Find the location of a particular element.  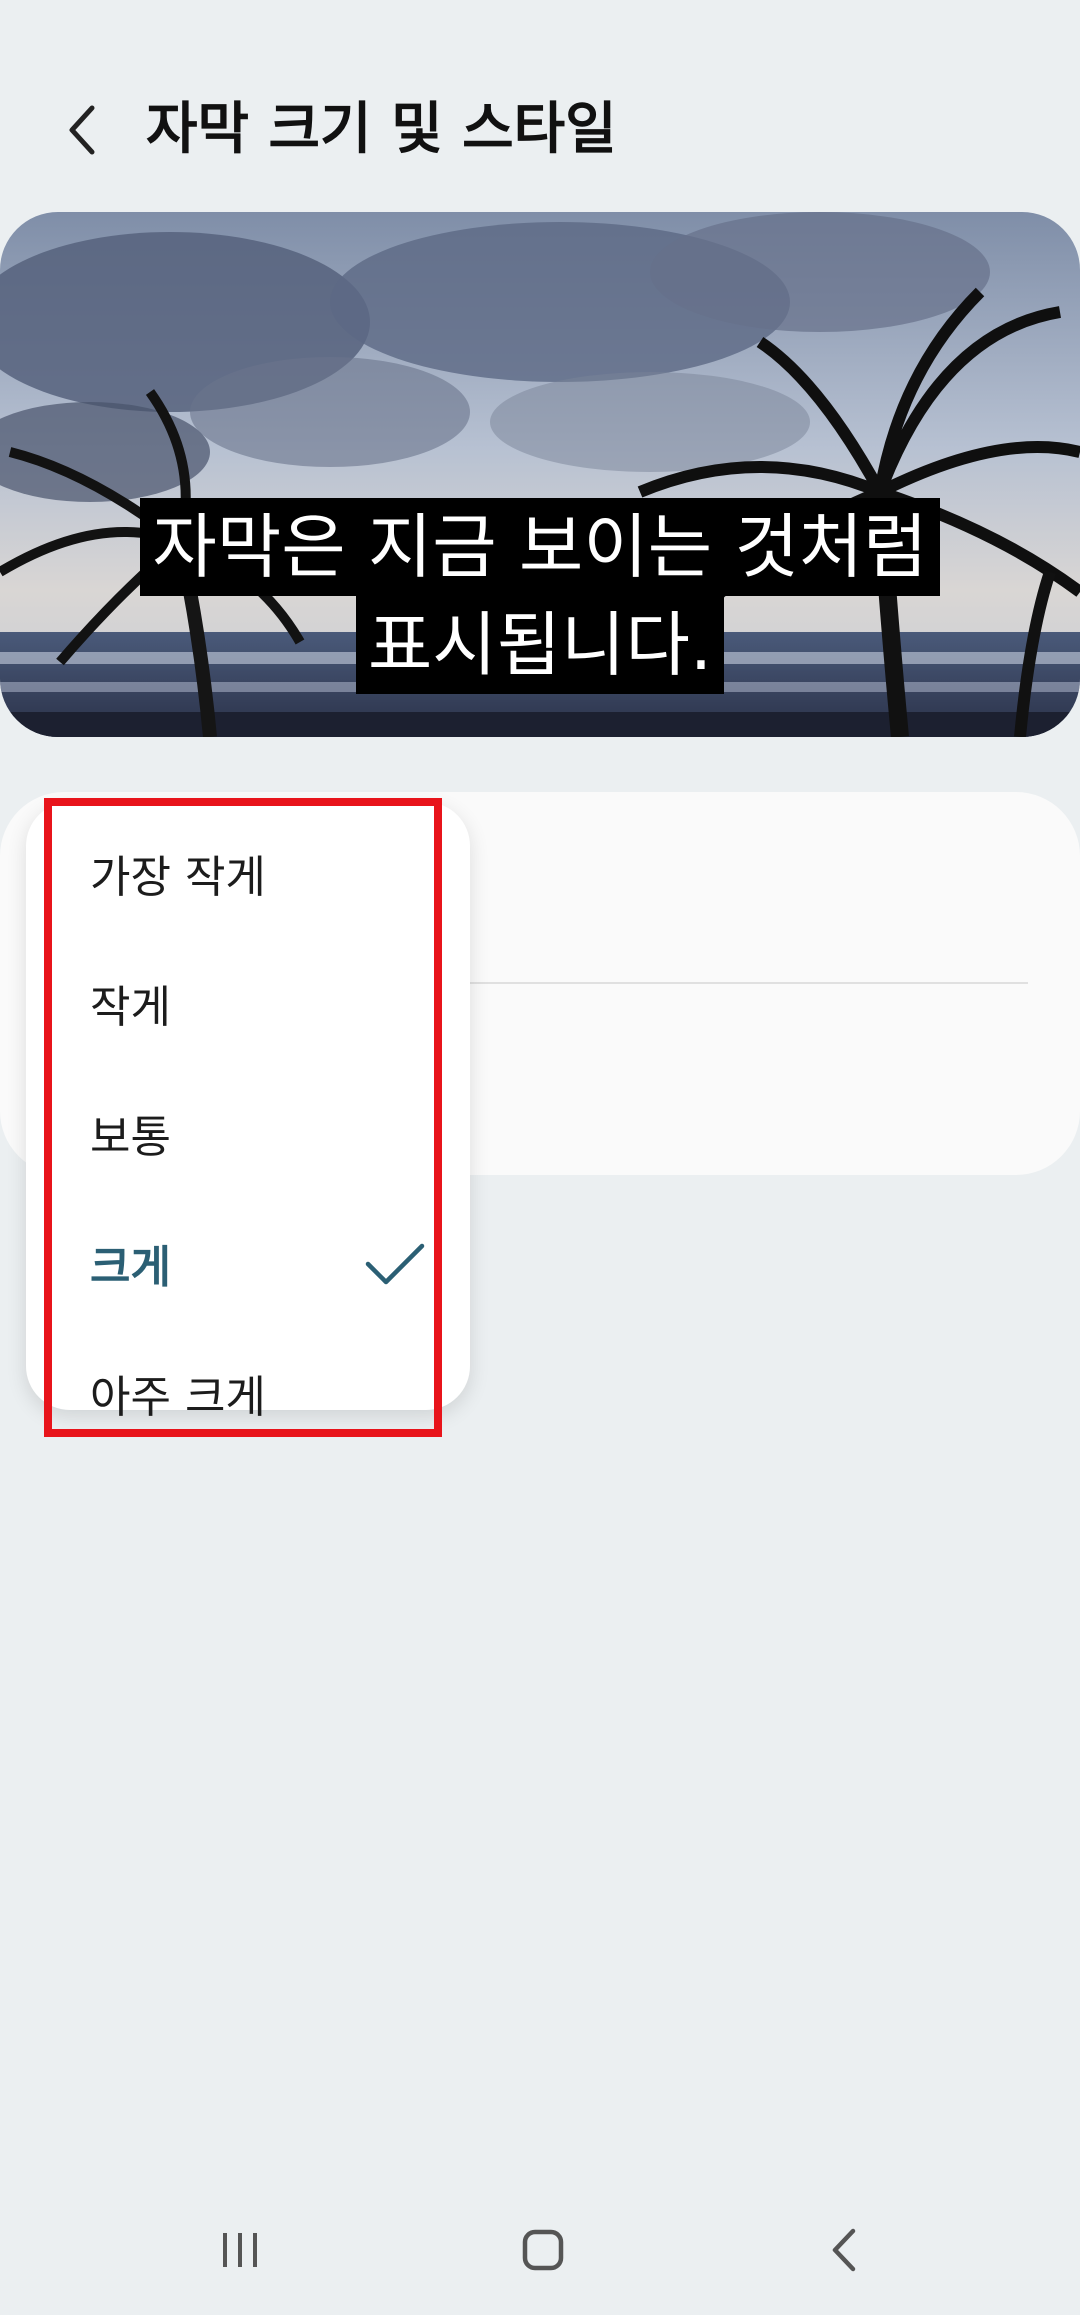

system-nav-bar is located at coordinates (540, 2247).